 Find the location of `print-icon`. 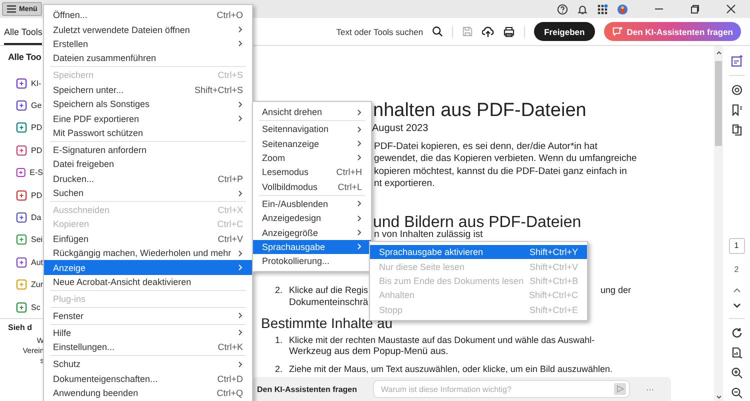

print-icon is located at coordinates (509, 32).